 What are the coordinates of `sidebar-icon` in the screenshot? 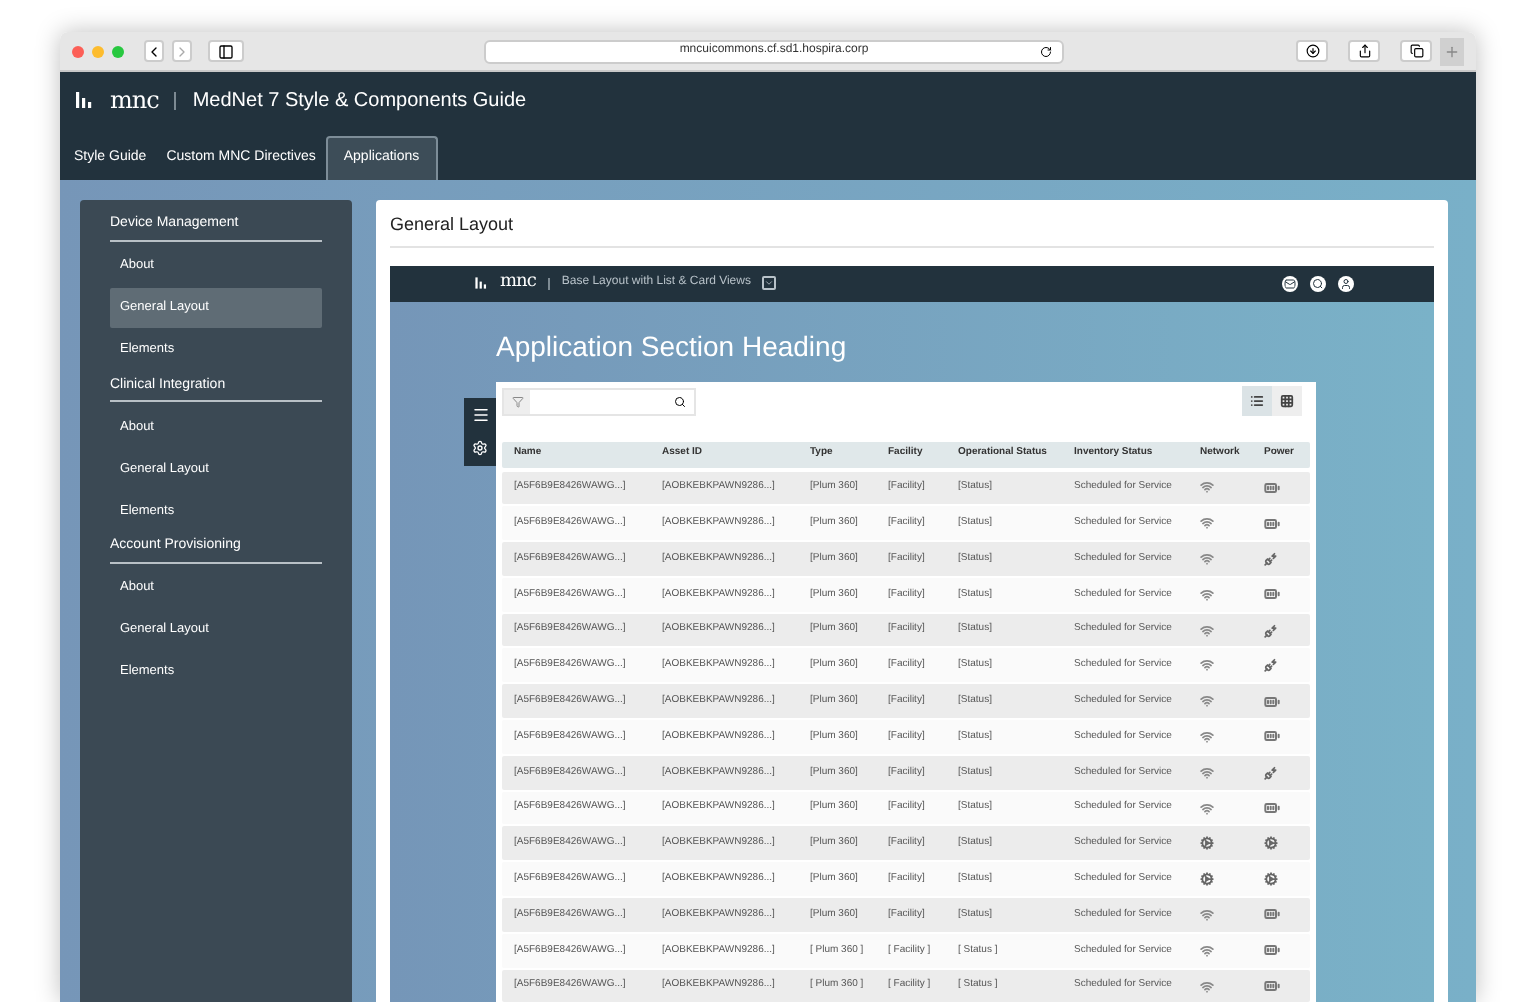 It's located at (226, 51).